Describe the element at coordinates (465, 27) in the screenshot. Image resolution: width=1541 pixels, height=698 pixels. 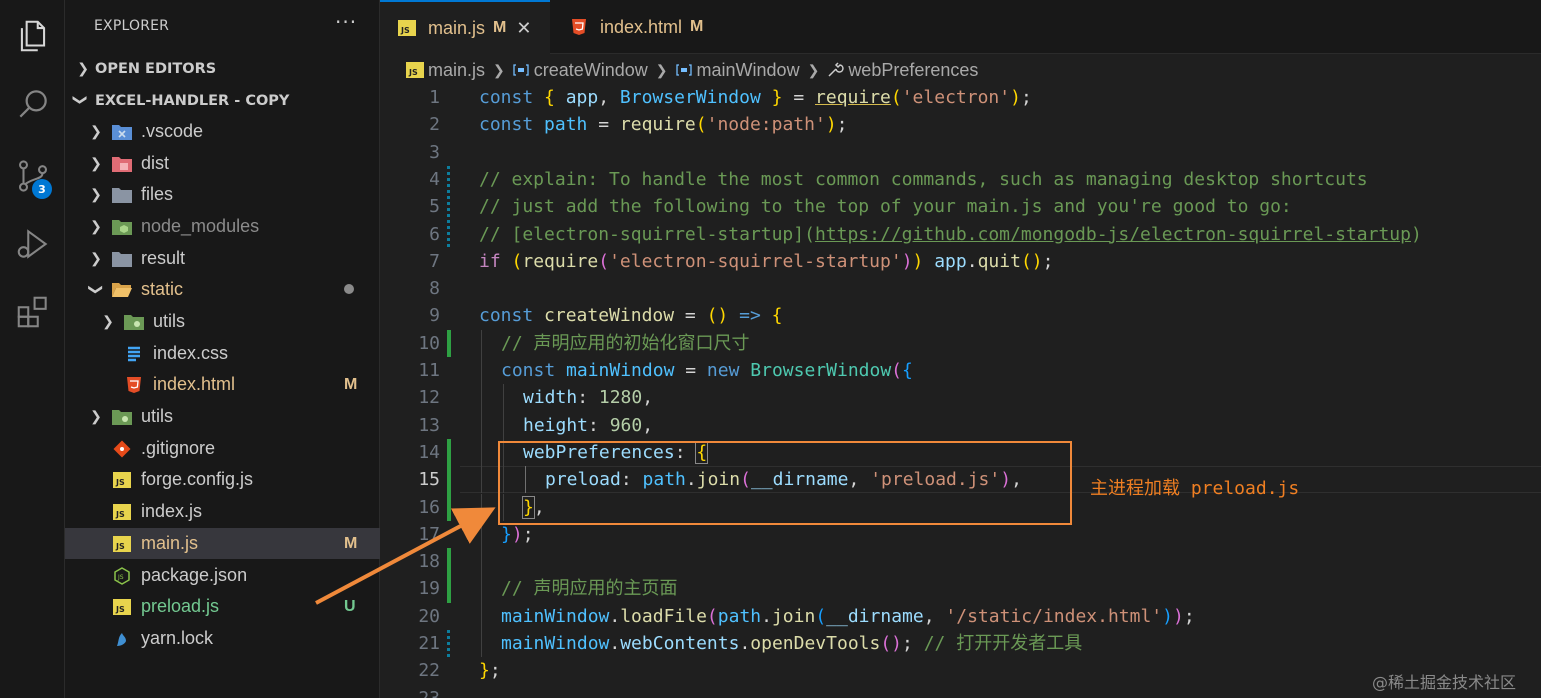
I see `tab-main-js: JS main.js M ✕` at that location.